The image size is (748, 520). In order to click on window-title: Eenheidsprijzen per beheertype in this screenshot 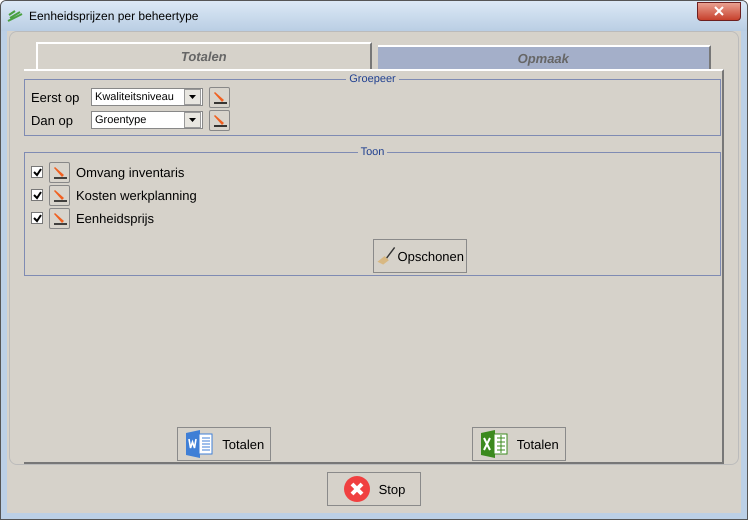, I will do `click(114, 16)`.